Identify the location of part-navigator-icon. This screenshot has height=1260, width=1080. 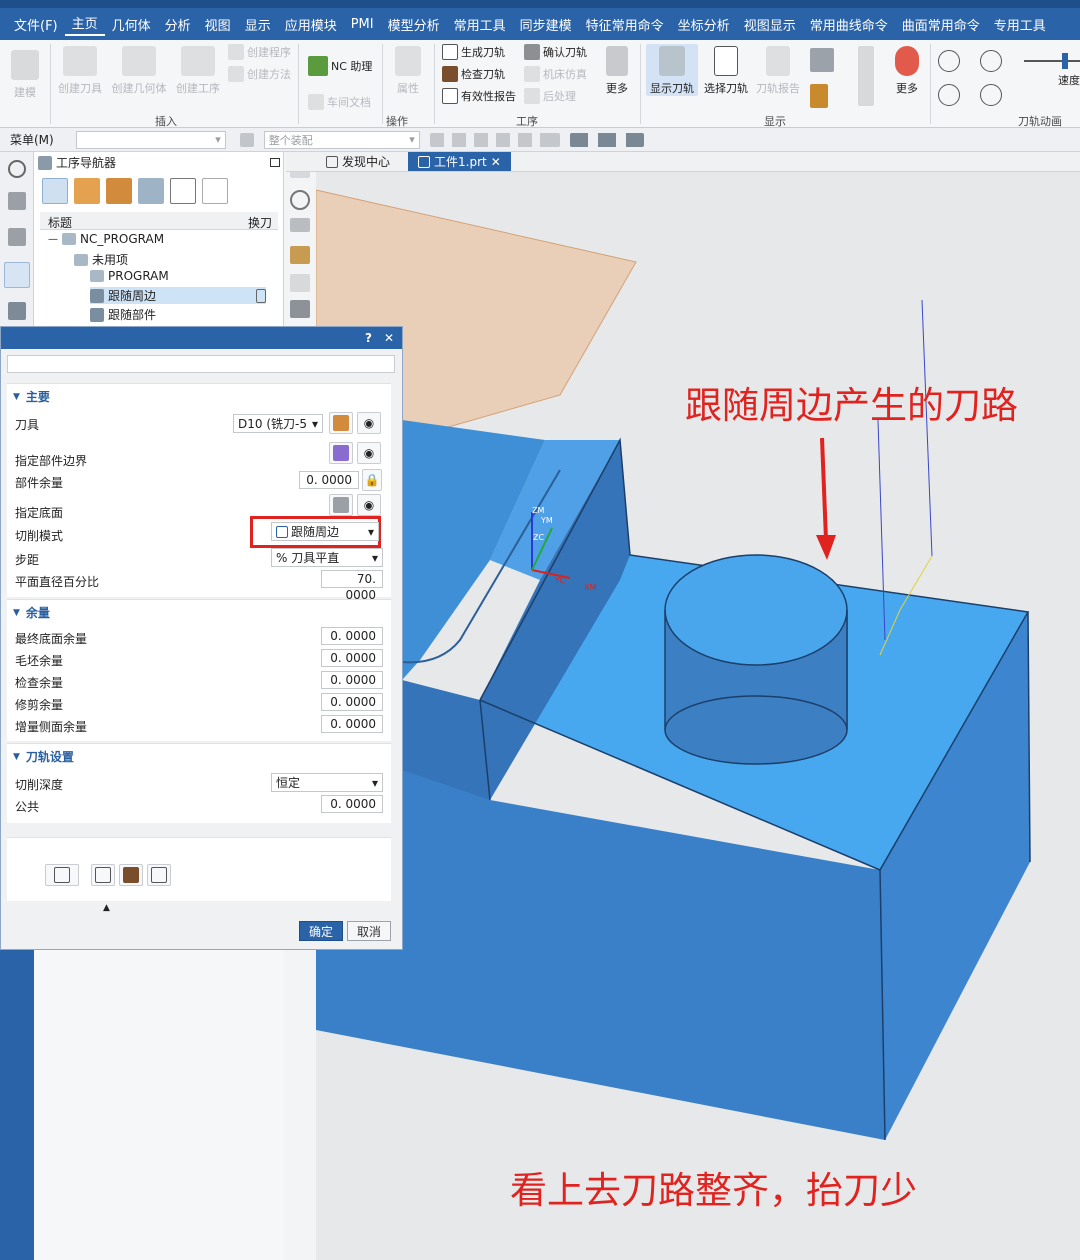
(17, 201).